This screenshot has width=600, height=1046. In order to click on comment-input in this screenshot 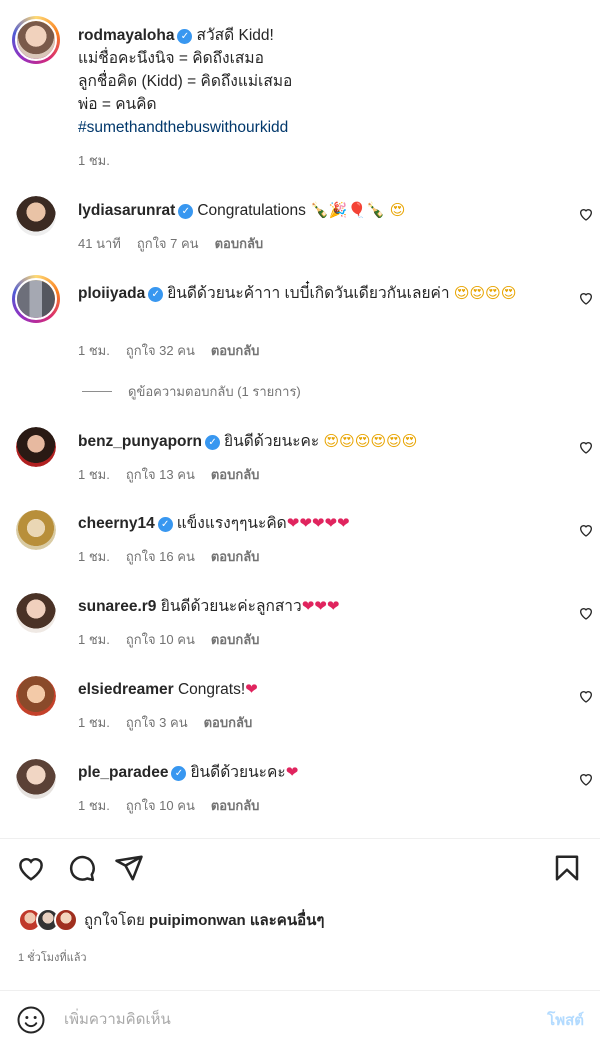, I will do `click(284, 1019)`.